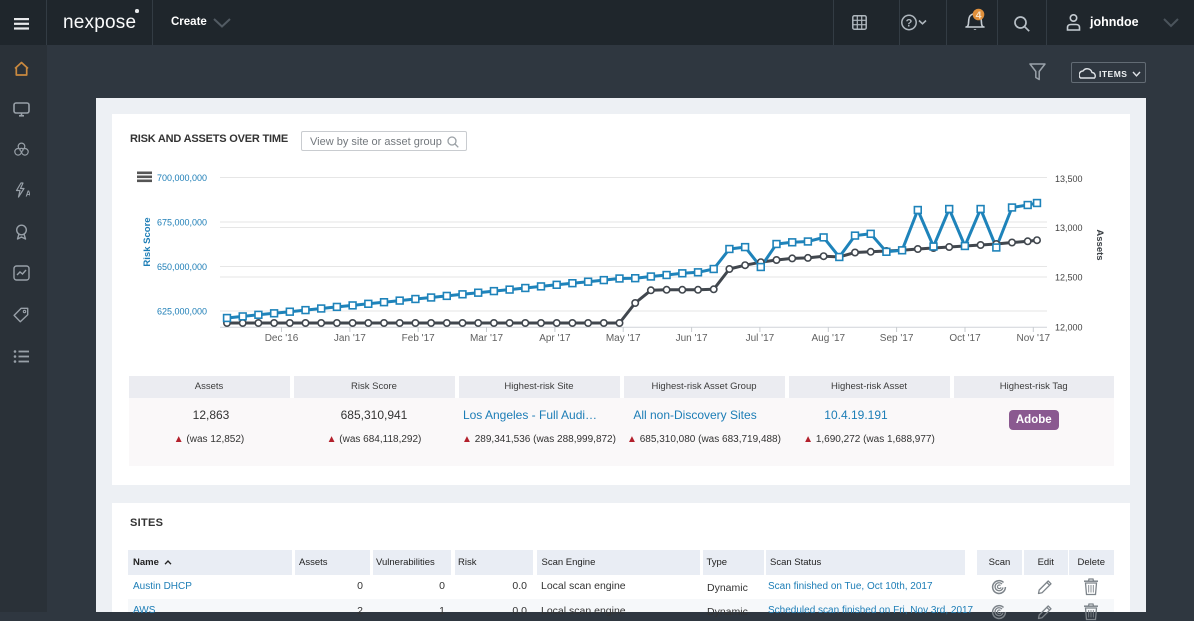 The height and width of the screenshot is (621, 1194). Describe the element at coordinates (1034, 338) in the screenshot. I see `svg-text: Nov '17` at that location.